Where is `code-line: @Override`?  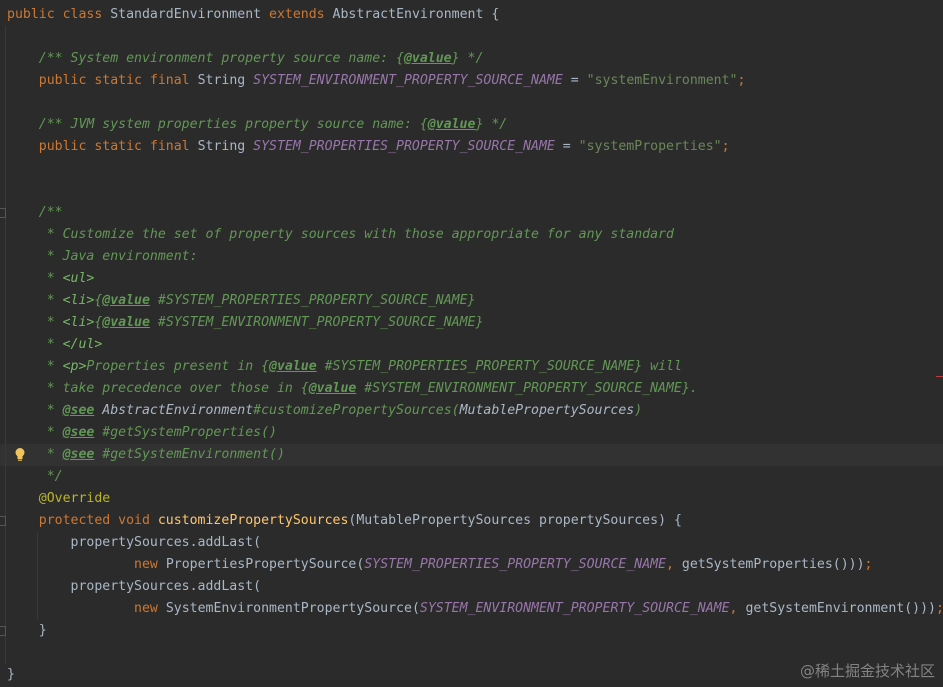
code-line: @Override is located at coordinates (471, 499).